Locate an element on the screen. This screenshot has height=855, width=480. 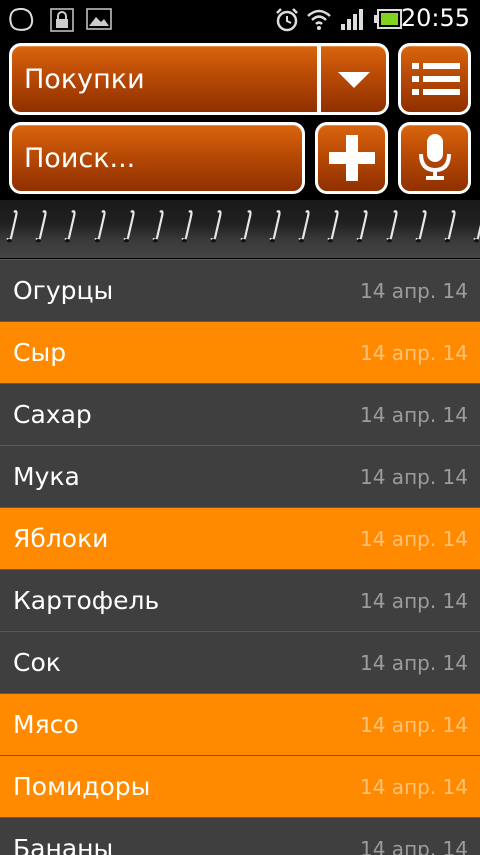
spiral-binding is located at coordinates (240, 229).